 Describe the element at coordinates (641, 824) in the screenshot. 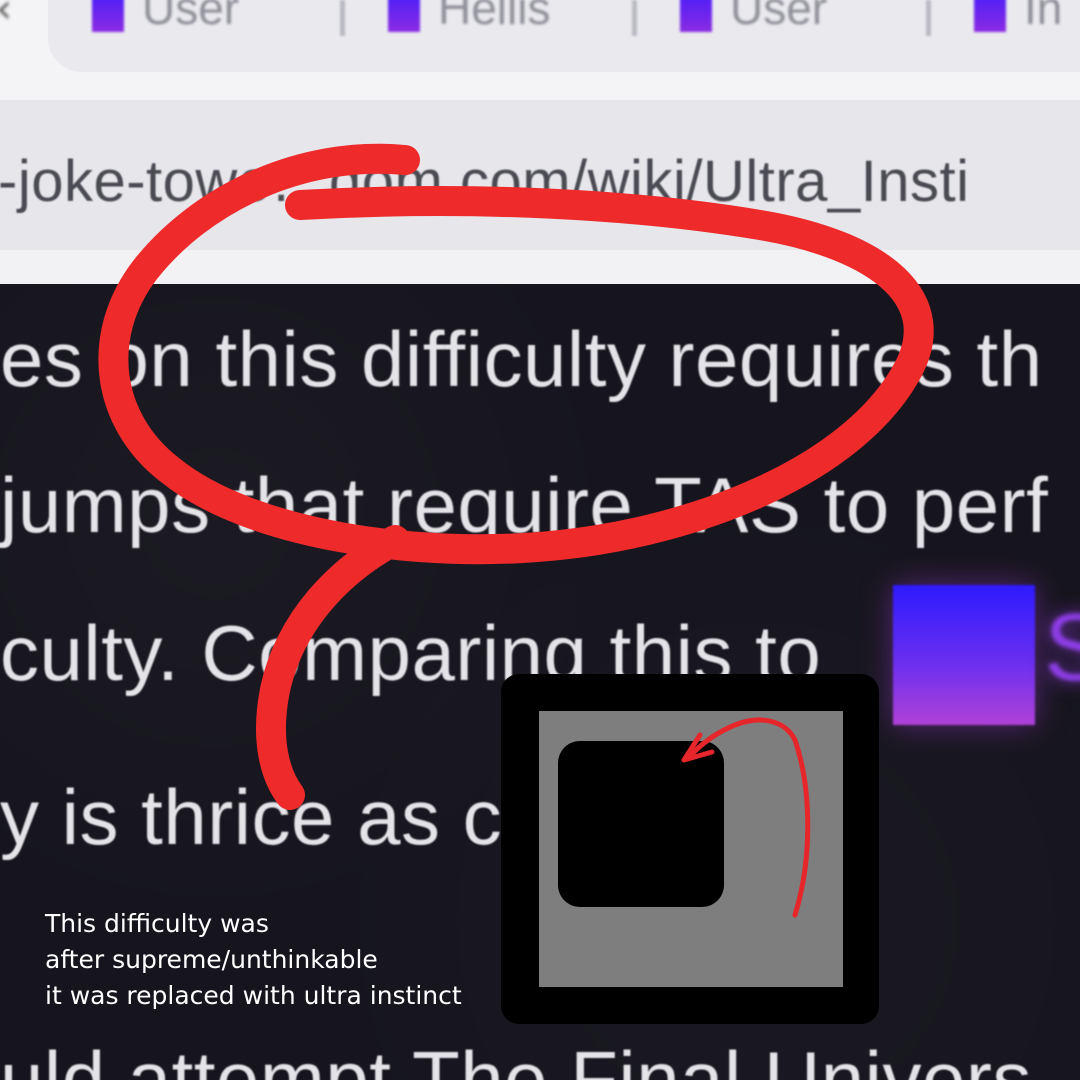

I see `difficulty-icon-black-square` at that location.